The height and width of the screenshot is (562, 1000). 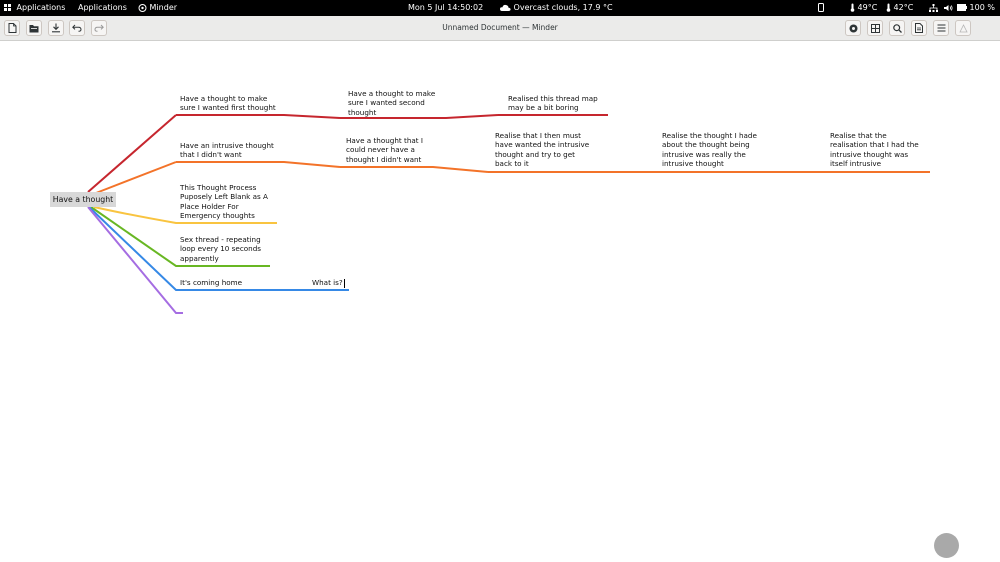 I want to click on root-node: Have a thought, so click(x=83, y=199).